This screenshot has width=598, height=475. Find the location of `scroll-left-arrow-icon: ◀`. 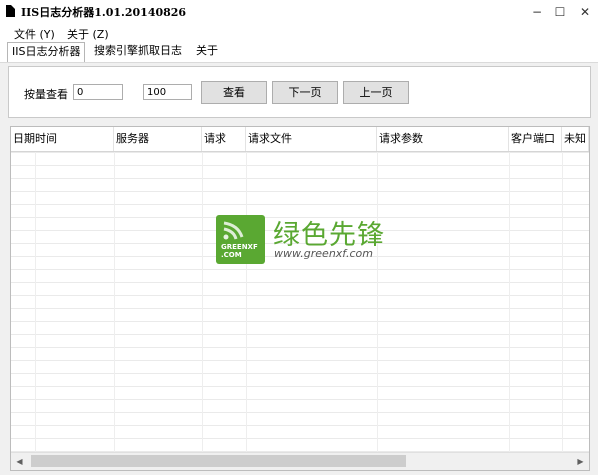

scroll-left-arrow-icon: ◀ is located at coordinates (19, 461).